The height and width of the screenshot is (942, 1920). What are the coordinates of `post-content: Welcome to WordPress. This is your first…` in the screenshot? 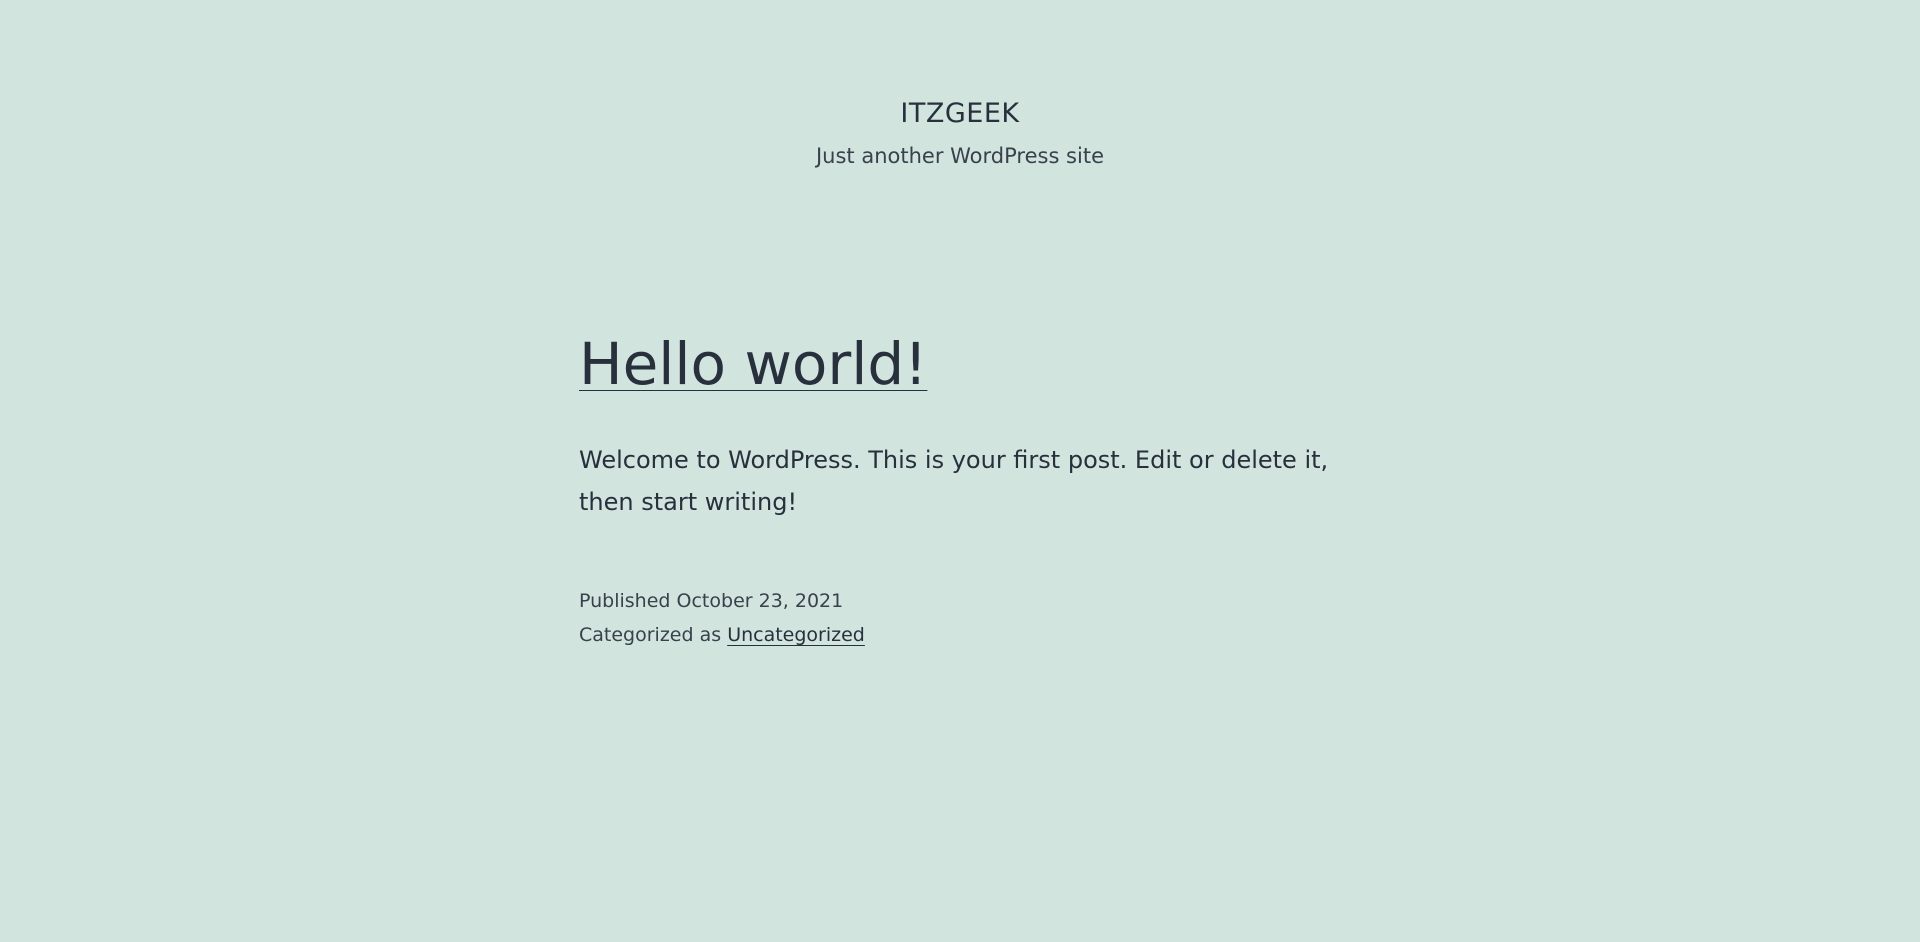 It's located at (954, 481).